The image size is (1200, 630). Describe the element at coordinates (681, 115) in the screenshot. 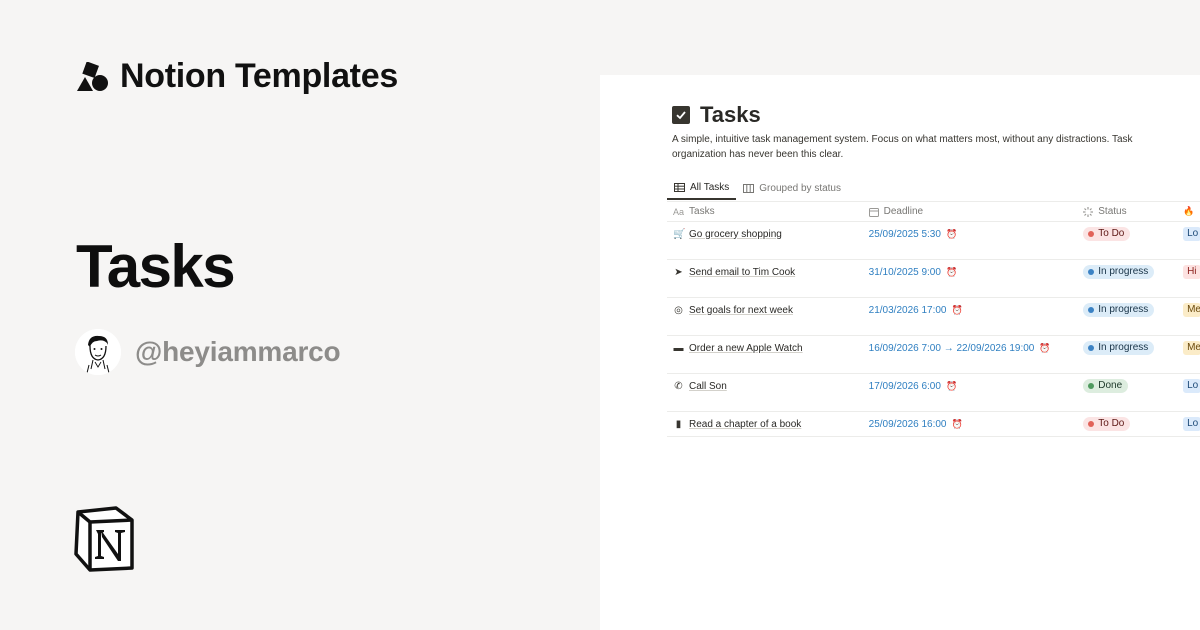

I see `checkbox-icon` at that location.